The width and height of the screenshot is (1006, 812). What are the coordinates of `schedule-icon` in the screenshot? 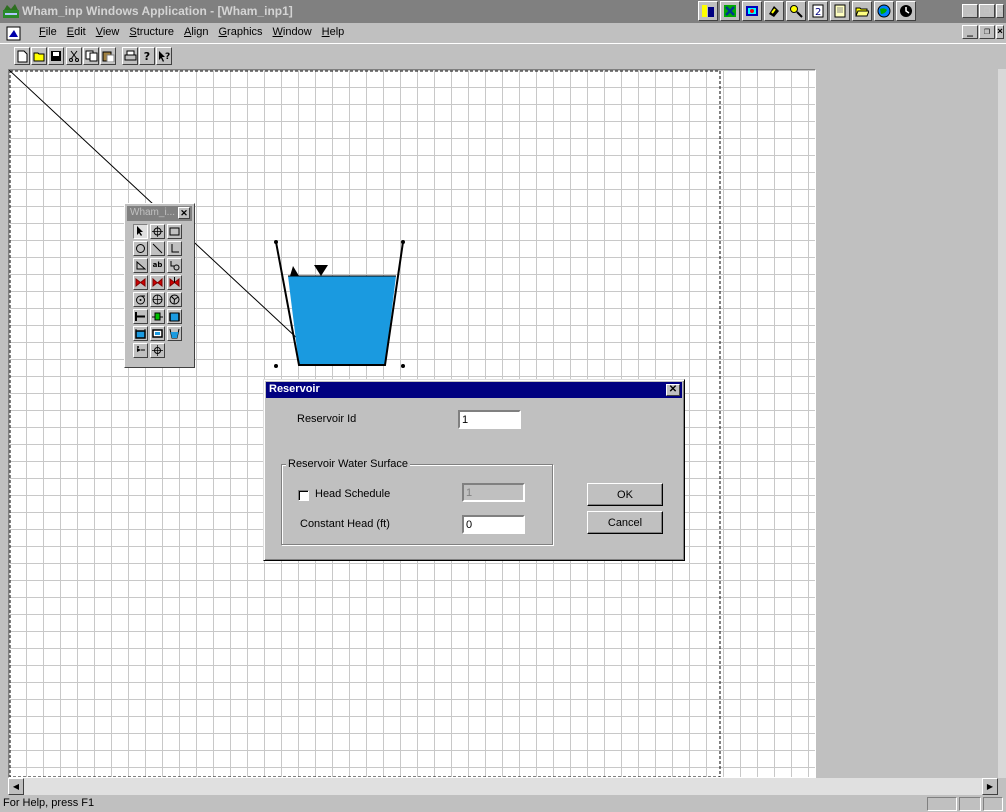 It's located at (752, 11).